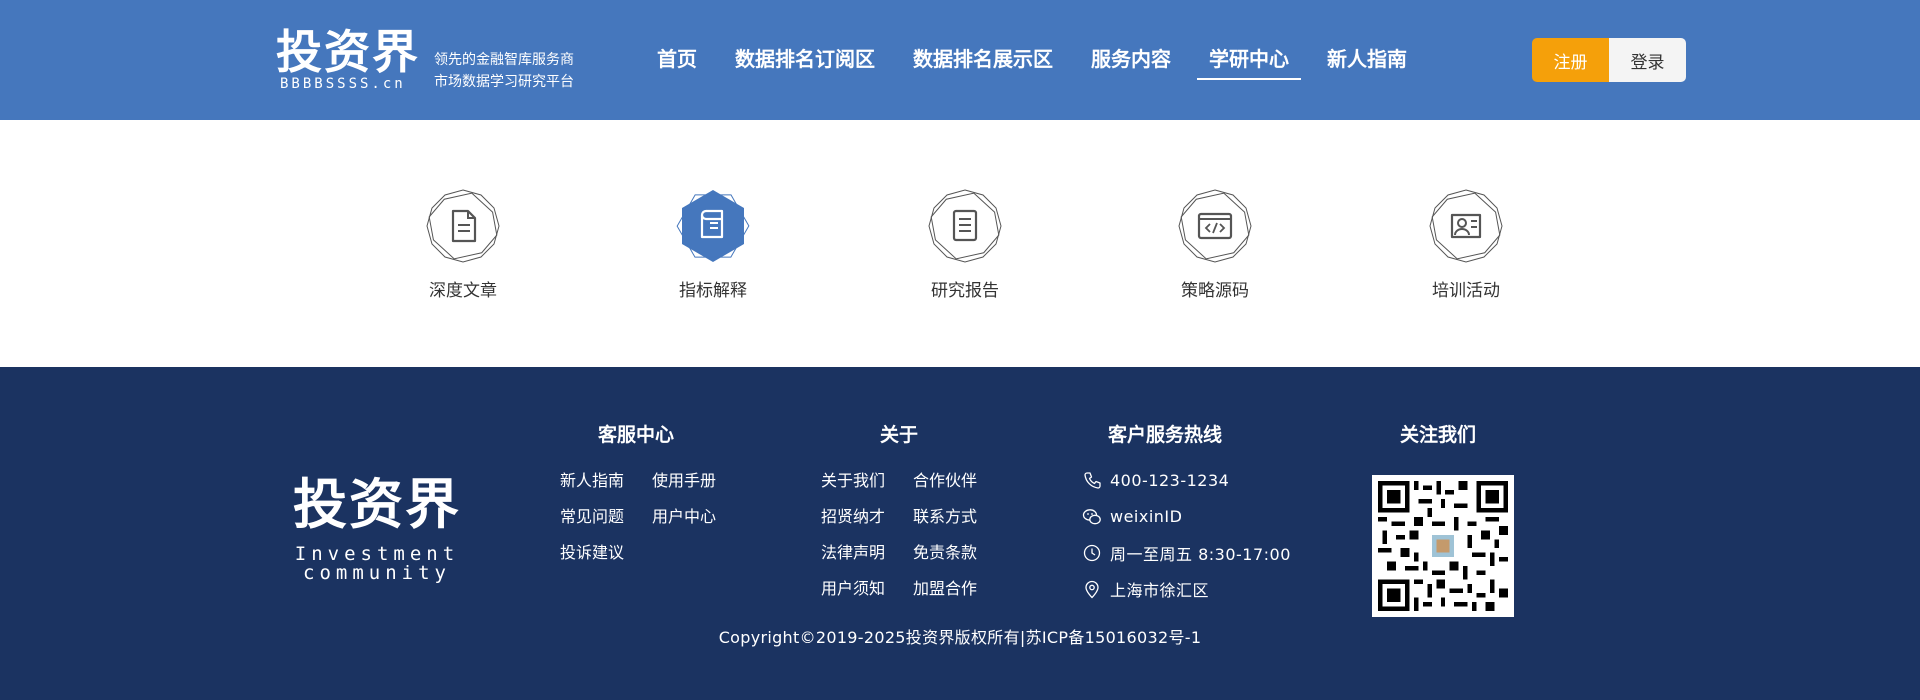  I want to click on category-strategy-source-code: 策略源码, so click(1215, 244).